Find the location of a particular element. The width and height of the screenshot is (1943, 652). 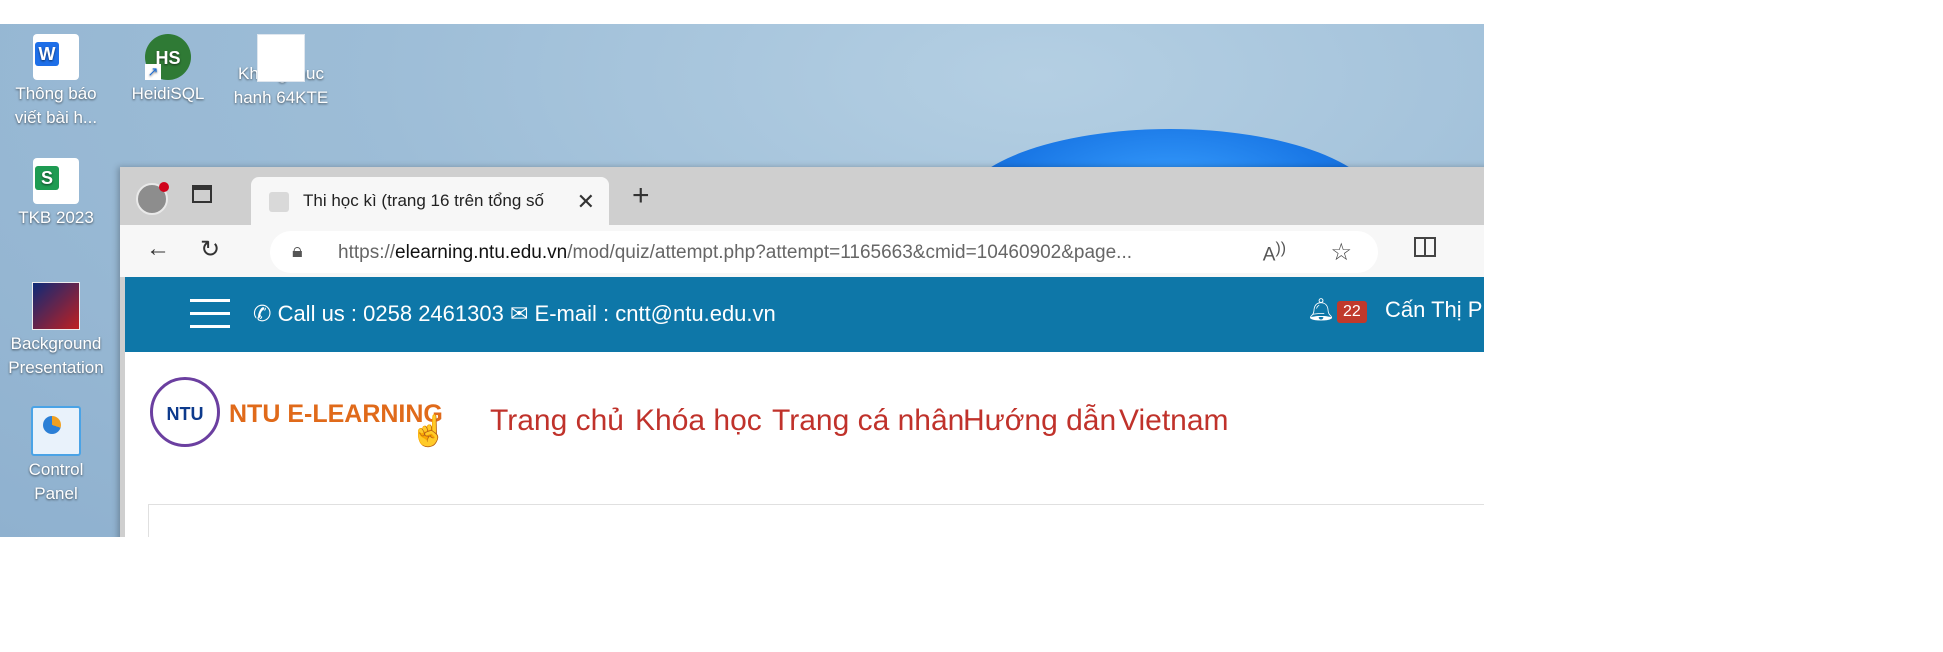

back-arrow-icon: ← is located at coordinates (158, 249).